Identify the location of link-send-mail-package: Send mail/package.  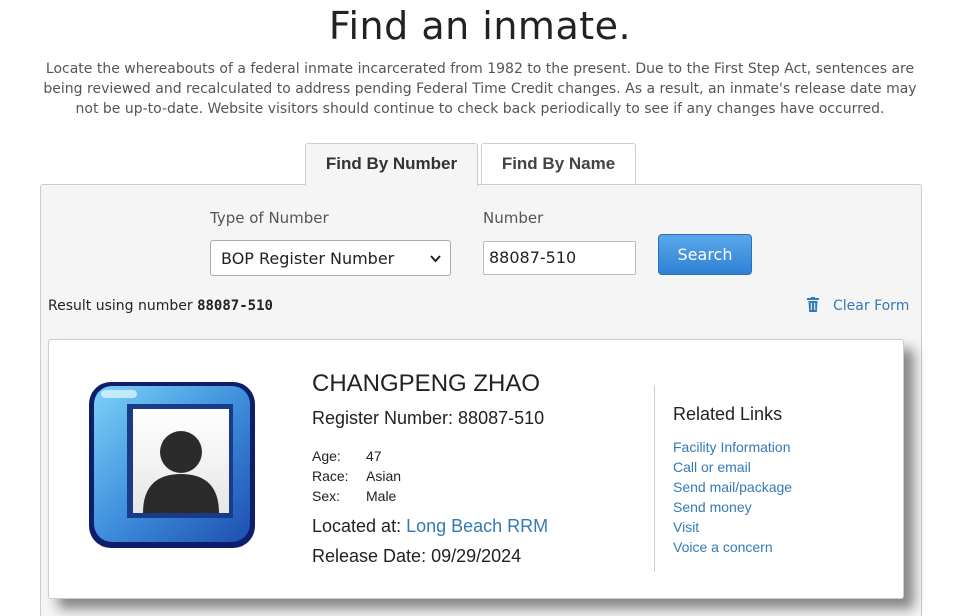
(732, 487).